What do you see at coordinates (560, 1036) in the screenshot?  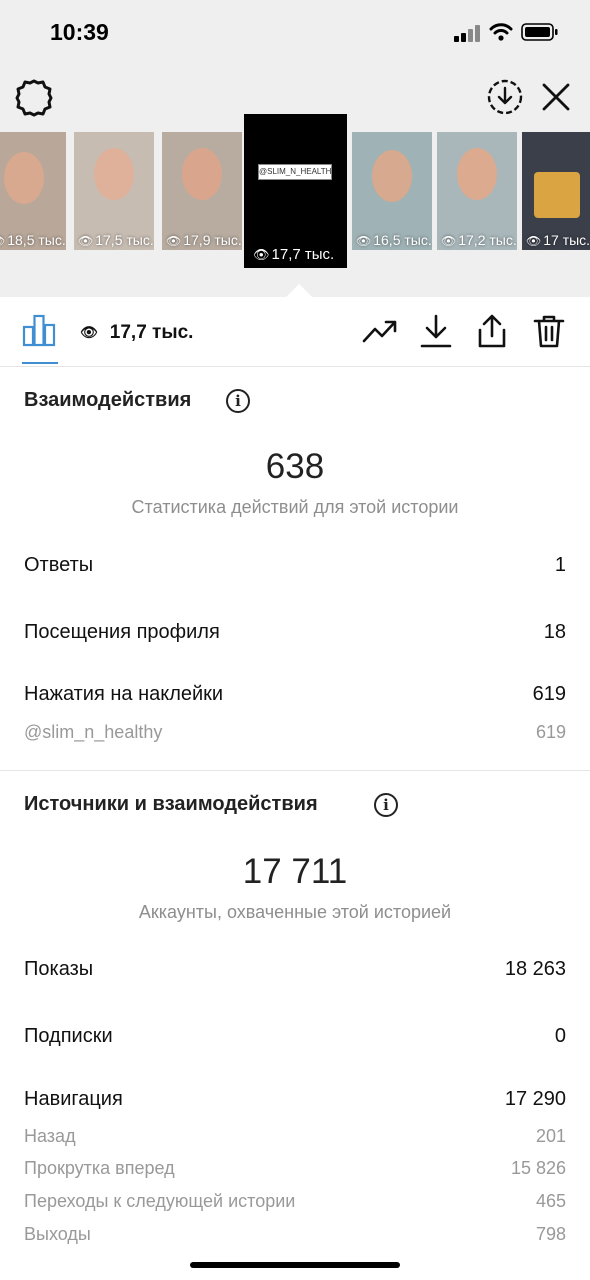 I see `row-follows-value: 0` at bounding box center [560, 1036].